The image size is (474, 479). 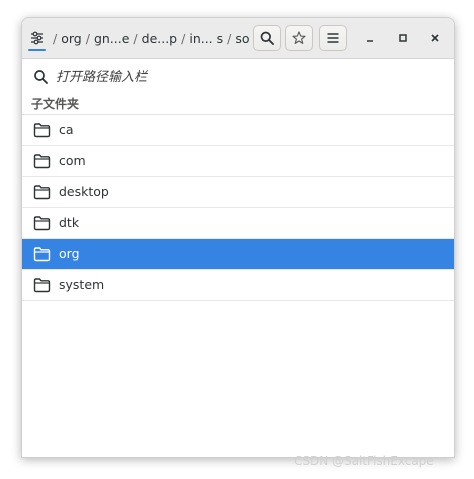 I want to click on breadcrumb-item-sounds: so...s, so click(x=242, y=38).